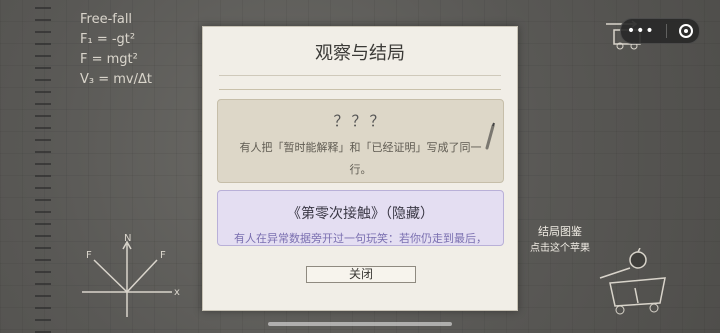 Image resolution: width=720 pixels, height=333 pixels. Describe the element at coordinates (109, 59) in the screenshot. I see `formula-line: F = mgt²` at that location.